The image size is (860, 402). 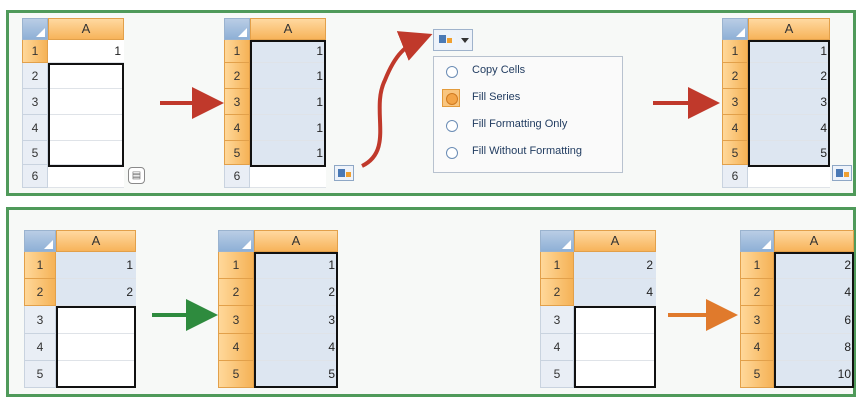 What do you see at coordinates (288, 102) in the screenshot?
I see `cell-a3: 1` at bounding box center [288, 102].